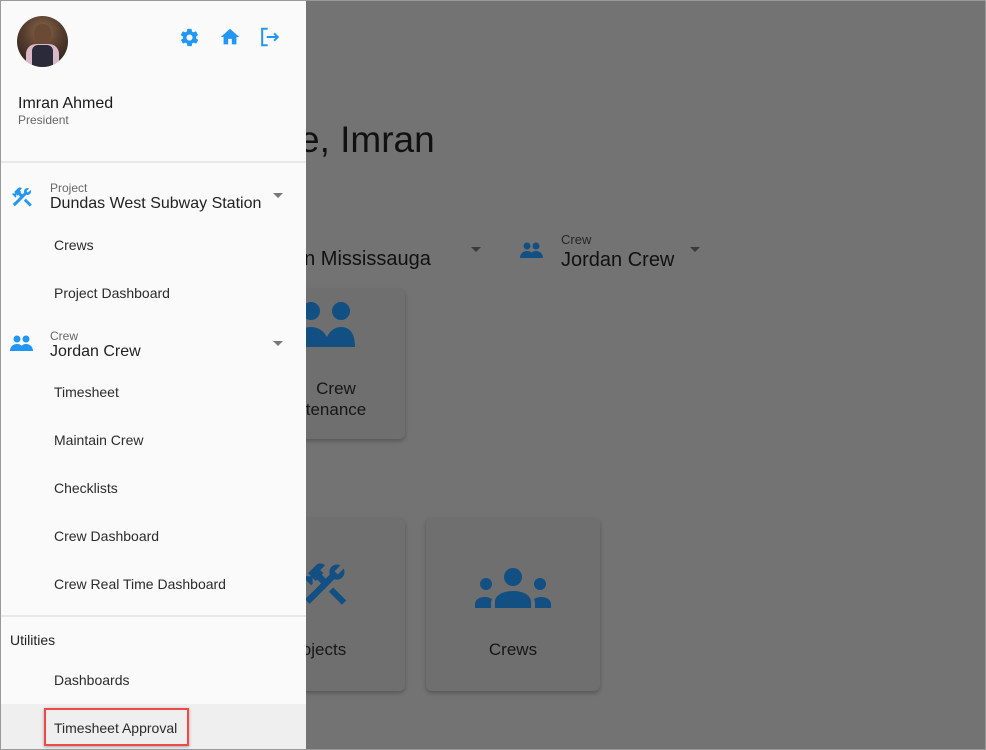 This screenshot has width=986, height=750. I want to click on nav-item-maintain-crew: Maintain Crew, so click(98, 440).